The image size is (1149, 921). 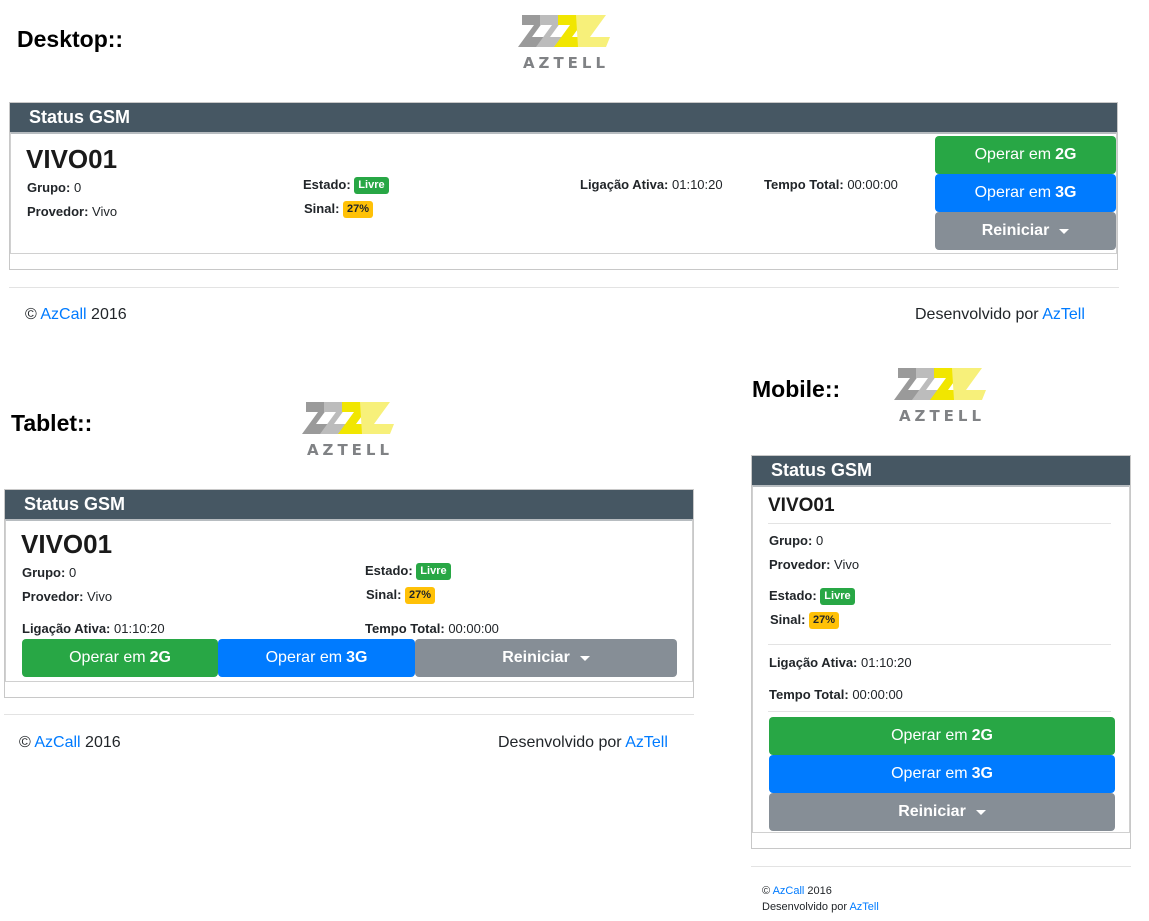 I want to click on tablet-label: Tablet::, so click(x=52, y=423).